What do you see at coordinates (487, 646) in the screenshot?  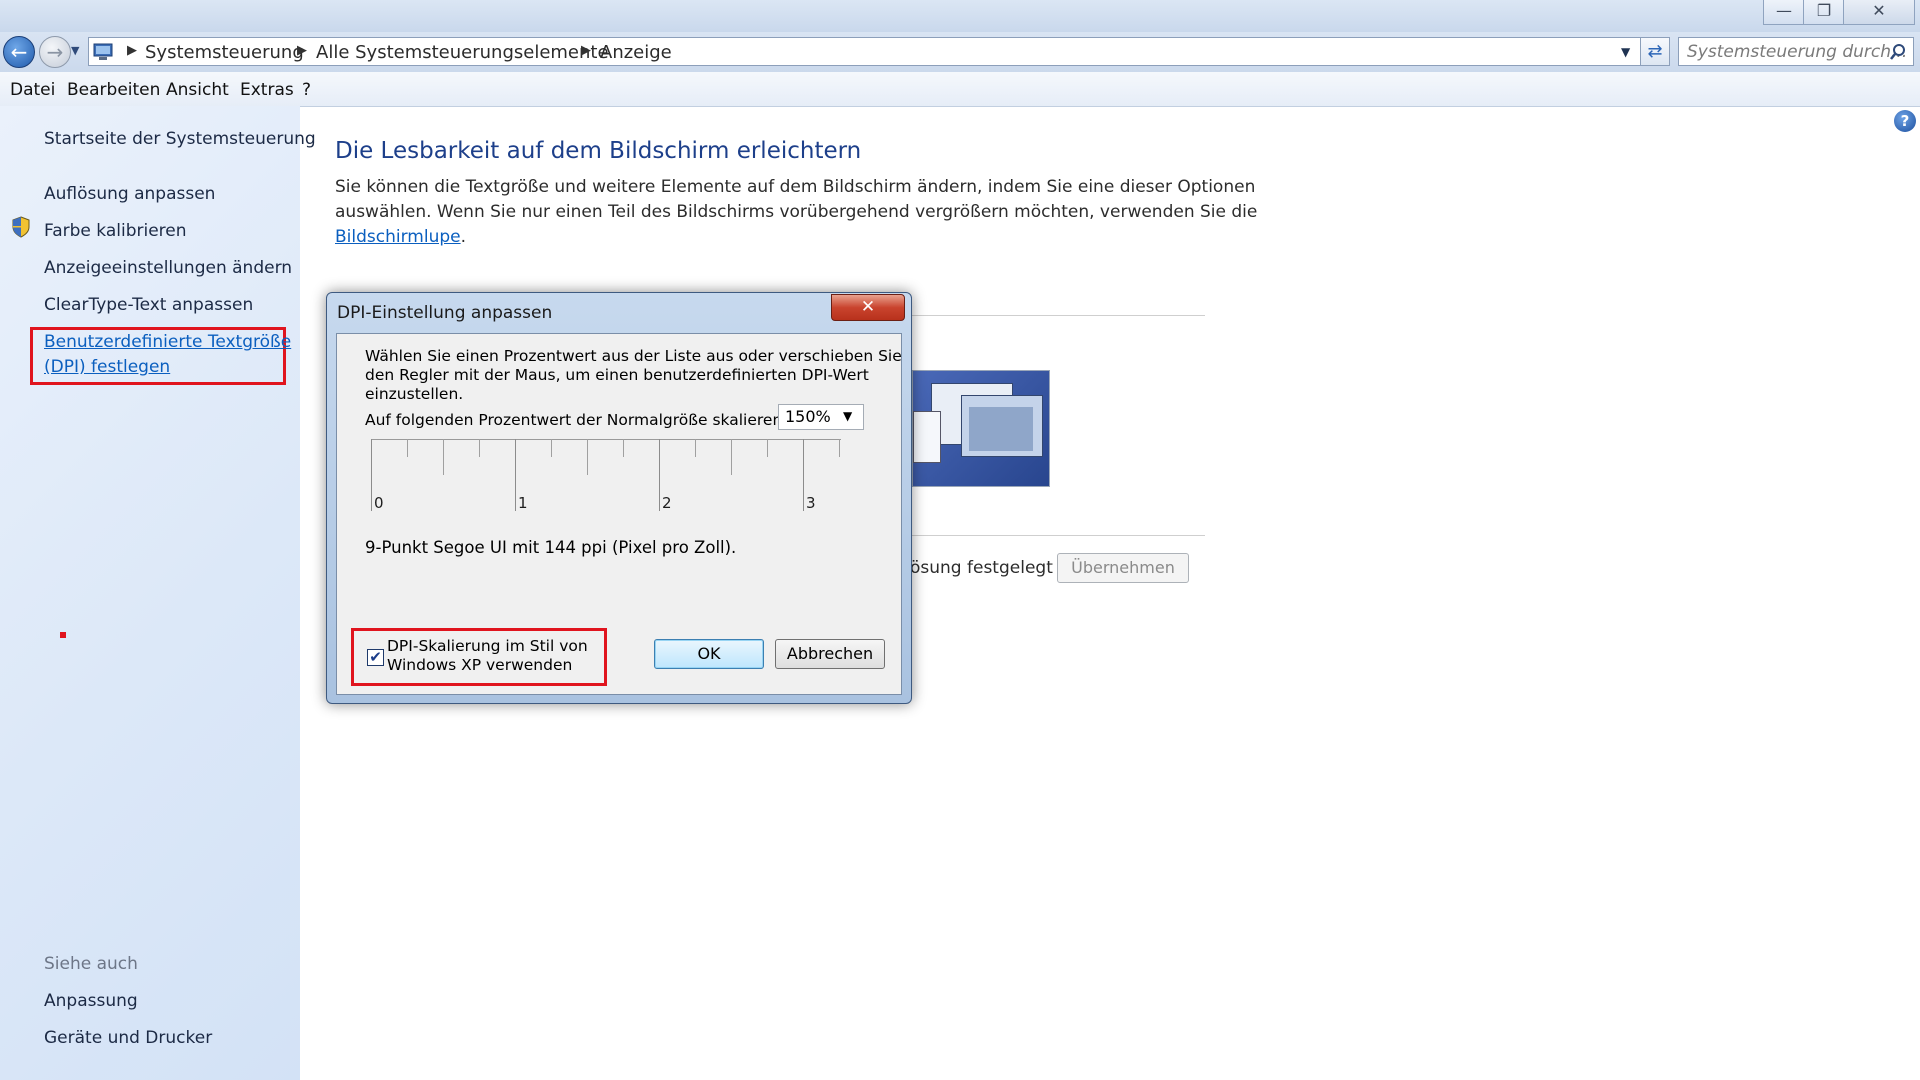 I see `checkbox-label-line1: DPI-Skalierung im Stil von` at bounding box center [487, 646].